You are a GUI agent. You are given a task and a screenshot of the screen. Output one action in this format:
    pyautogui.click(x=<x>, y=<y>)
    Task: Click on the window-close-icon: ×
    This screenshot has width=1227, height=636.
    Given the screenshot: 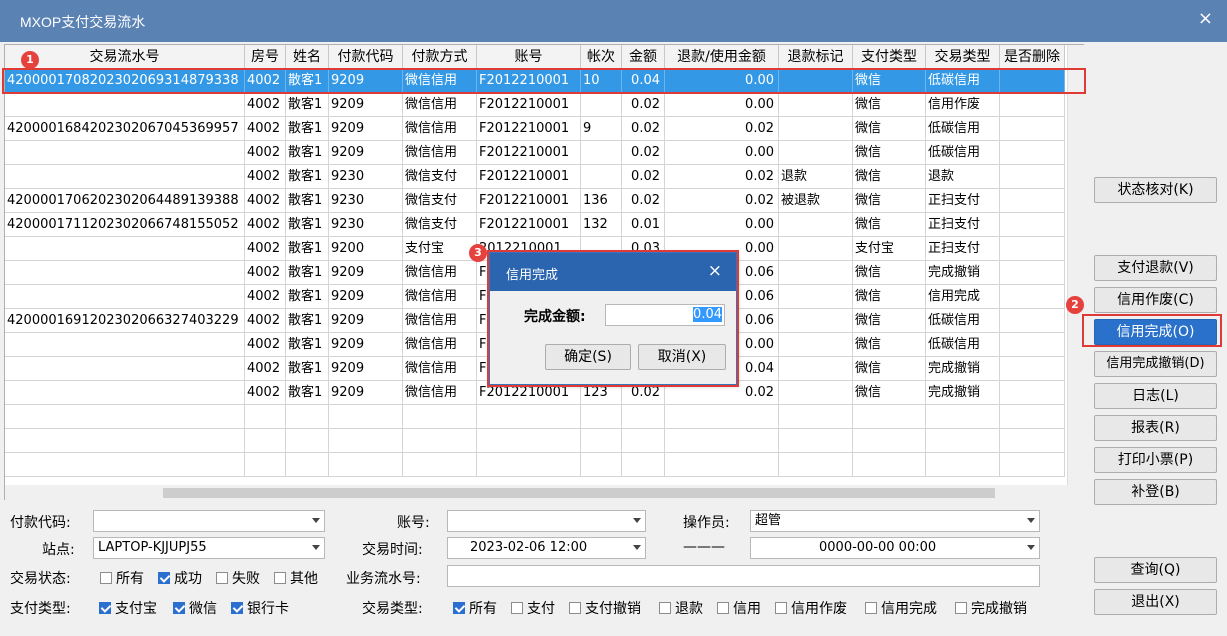 What is the action you would take?
    pyautogui.click(x=1205, y=19)
    